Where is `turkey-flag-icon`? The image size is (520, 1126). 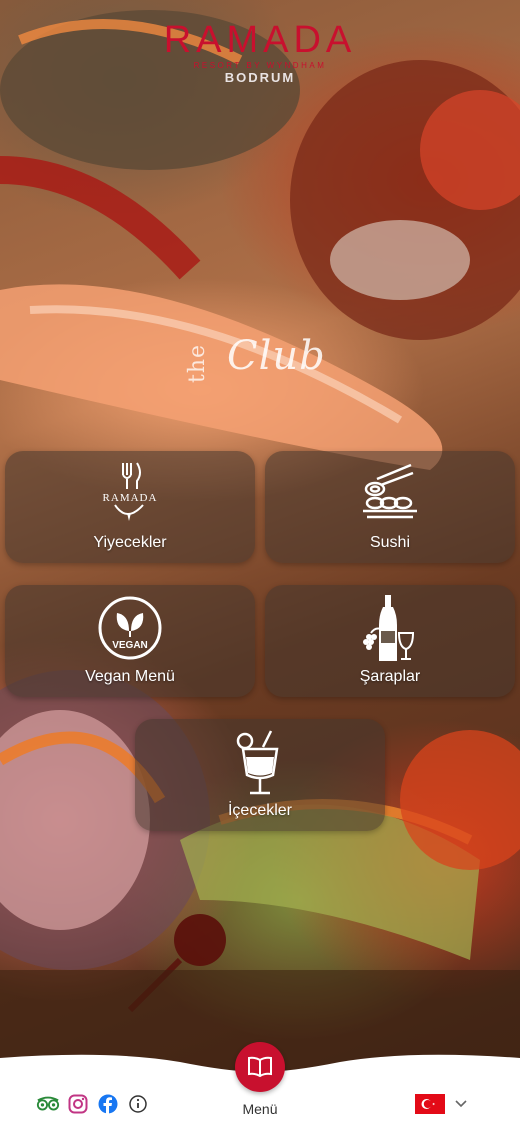 turkey-flag-icon is located at coordinates (430, 1104).